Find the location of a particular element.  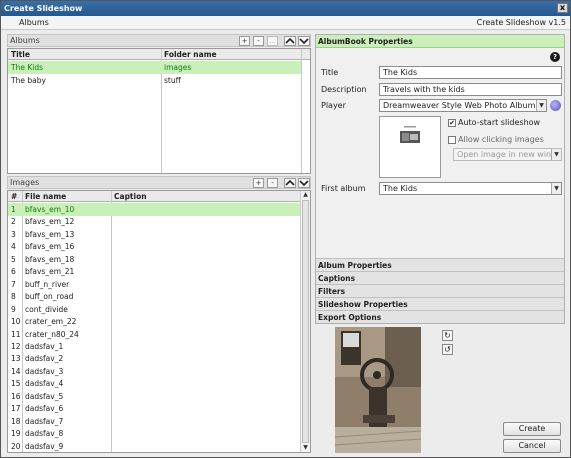

table-row: 18 dadsfav_7 is located at coordinates (154, 421).